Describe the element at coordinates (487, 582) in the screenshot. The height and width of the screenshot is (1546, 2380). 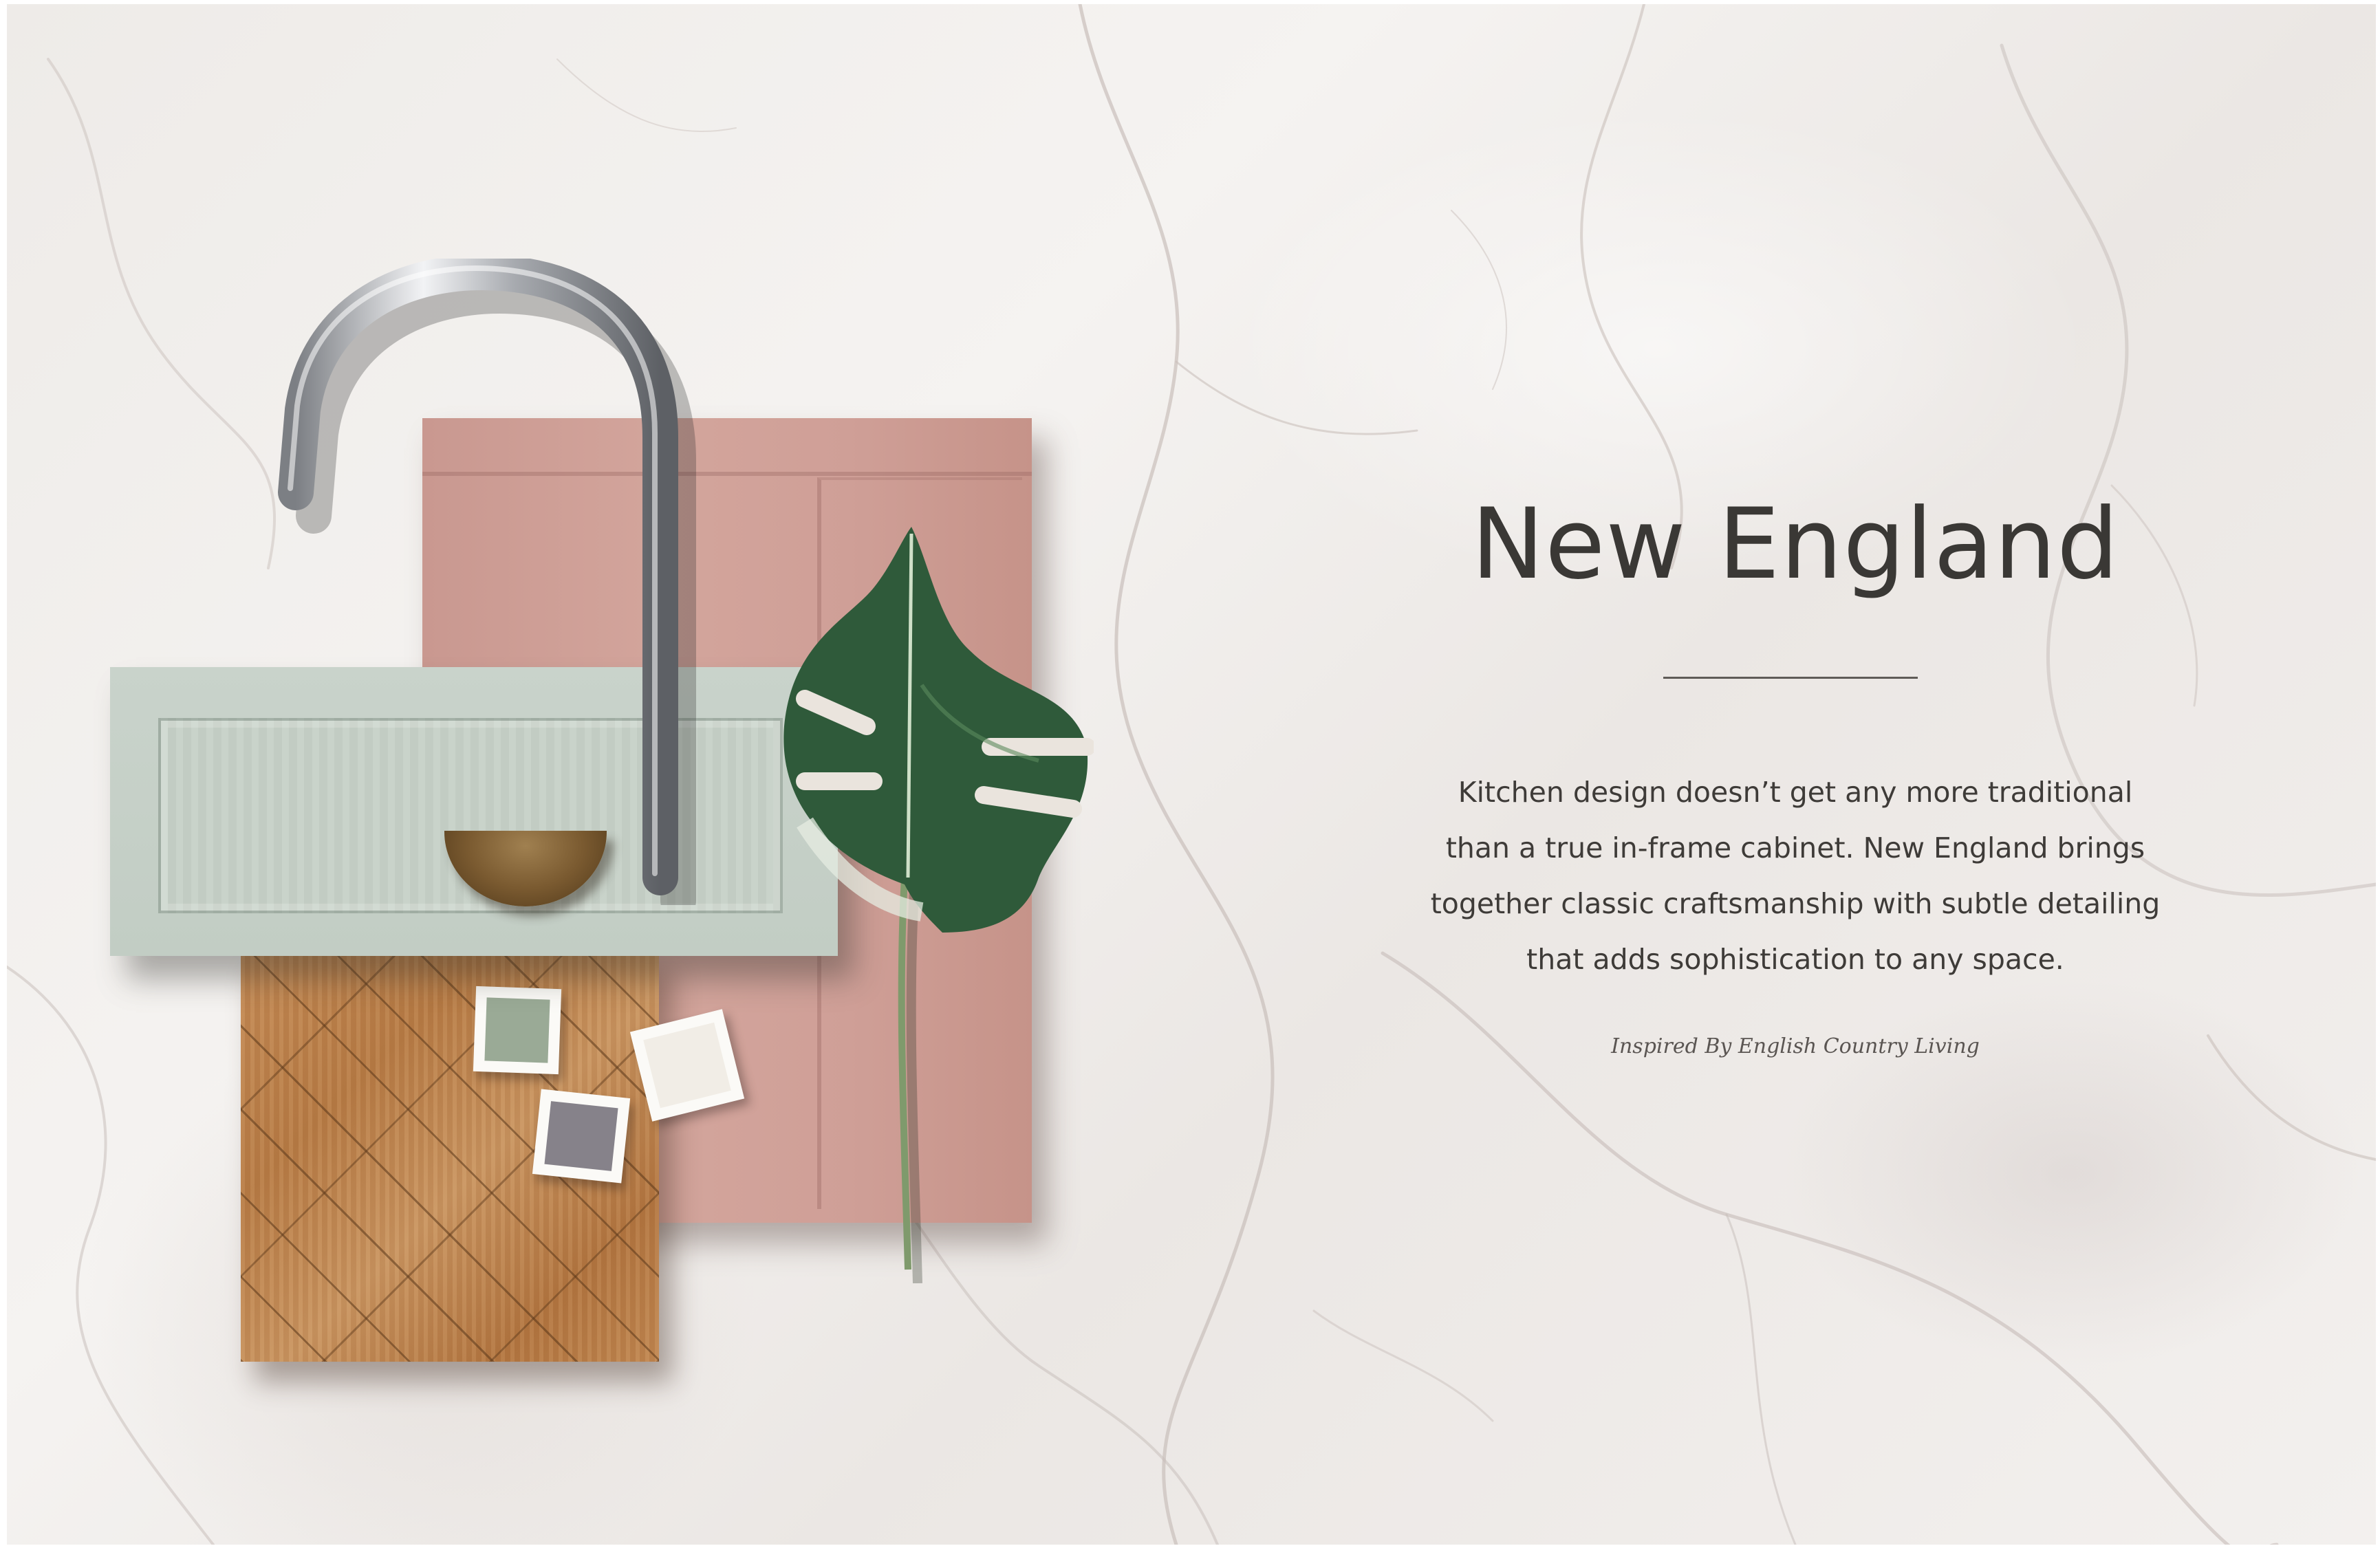
I see `tap-icon` at that location.